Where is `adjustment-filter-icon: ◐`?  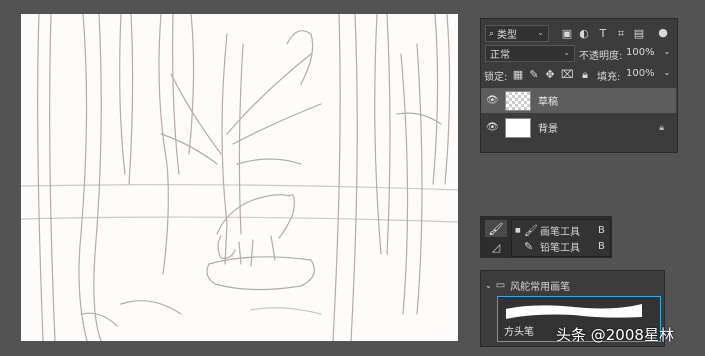 adjustment-filter-icon: ◐ is located at coordinates (584, 33).